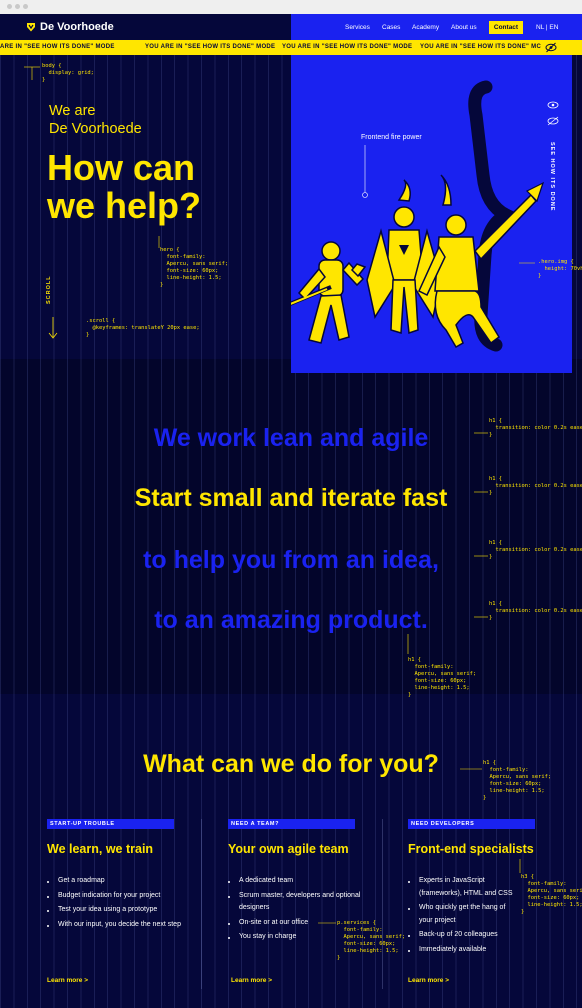  What do you see at coordinates (391, 27) in the screenshot?
I see `nav-link-cases: Cases` at bounding box center [391, 27].